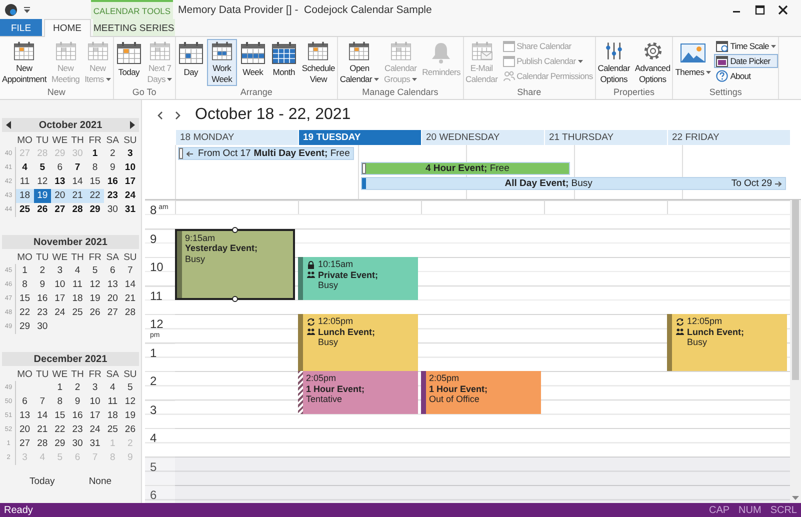  What do you see at coordinates (43, 430) in the screenshot?
I see `day-cell: 21` at bounding box center [43, 430].